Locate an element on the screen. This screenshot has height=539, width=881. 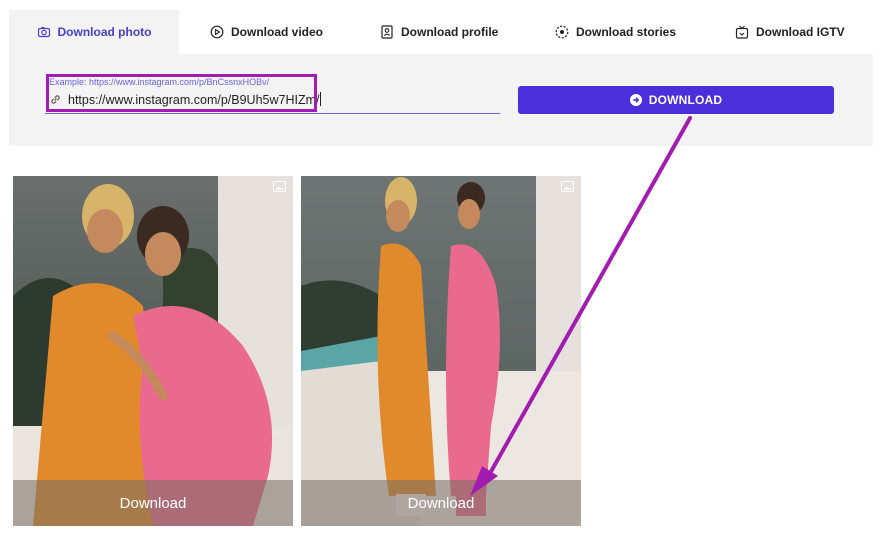
tab-label: Download video is located at coordinates (277, 32).